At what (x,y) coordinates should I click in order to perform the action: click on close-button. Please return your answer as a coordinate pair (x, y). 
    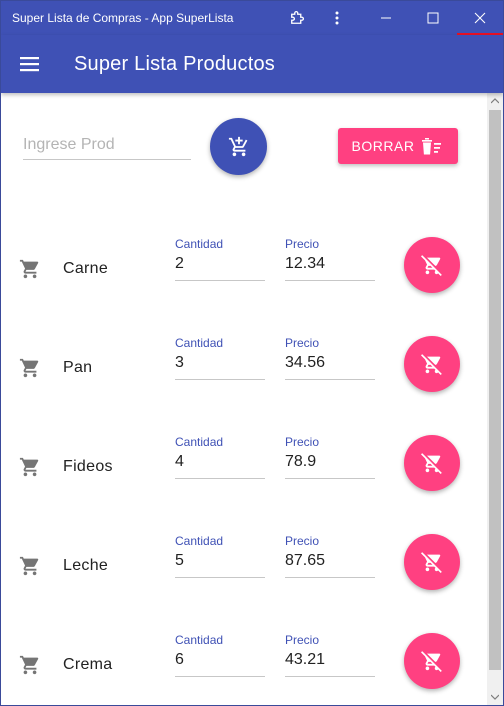
    Looking at the image, I should click on (480, 18).